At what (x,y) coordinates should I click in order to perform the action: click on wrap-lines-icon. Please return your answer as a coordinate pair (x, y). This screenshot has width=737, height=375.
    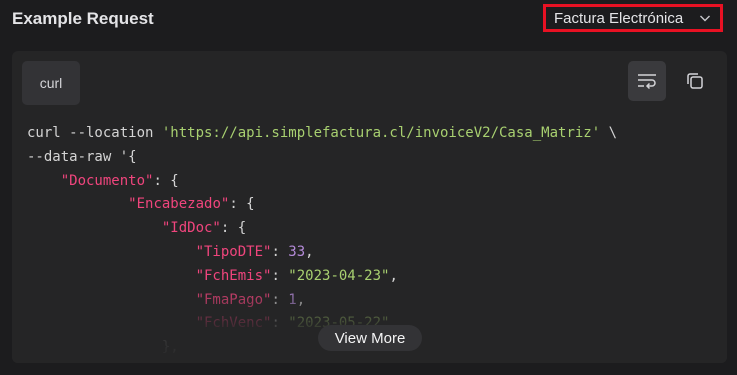
    Looking at the image, I should click on (647, 82).